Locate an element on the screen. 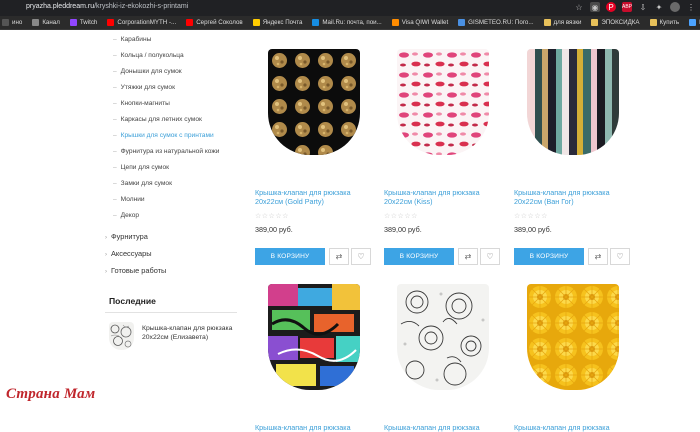 Image resolution: width=700 pixels, height=432 pixels. recent-title: Последние is located at coordinates (132, 301).